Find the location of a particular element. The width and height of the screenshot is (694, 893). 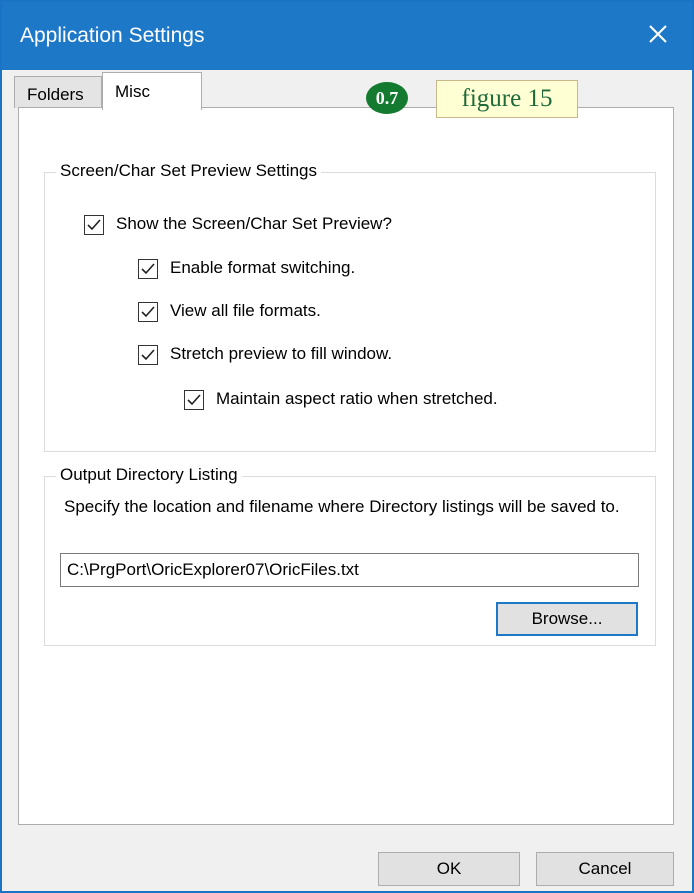

maintain-aspect-label: Maintain aspect ratio when stretched. is located at coordinates (357, 398).